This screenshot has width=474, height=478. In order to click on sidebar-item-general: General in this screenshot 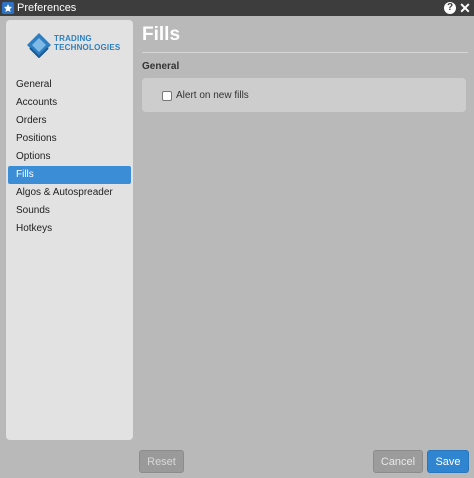, I will do `click(69, 85)`.